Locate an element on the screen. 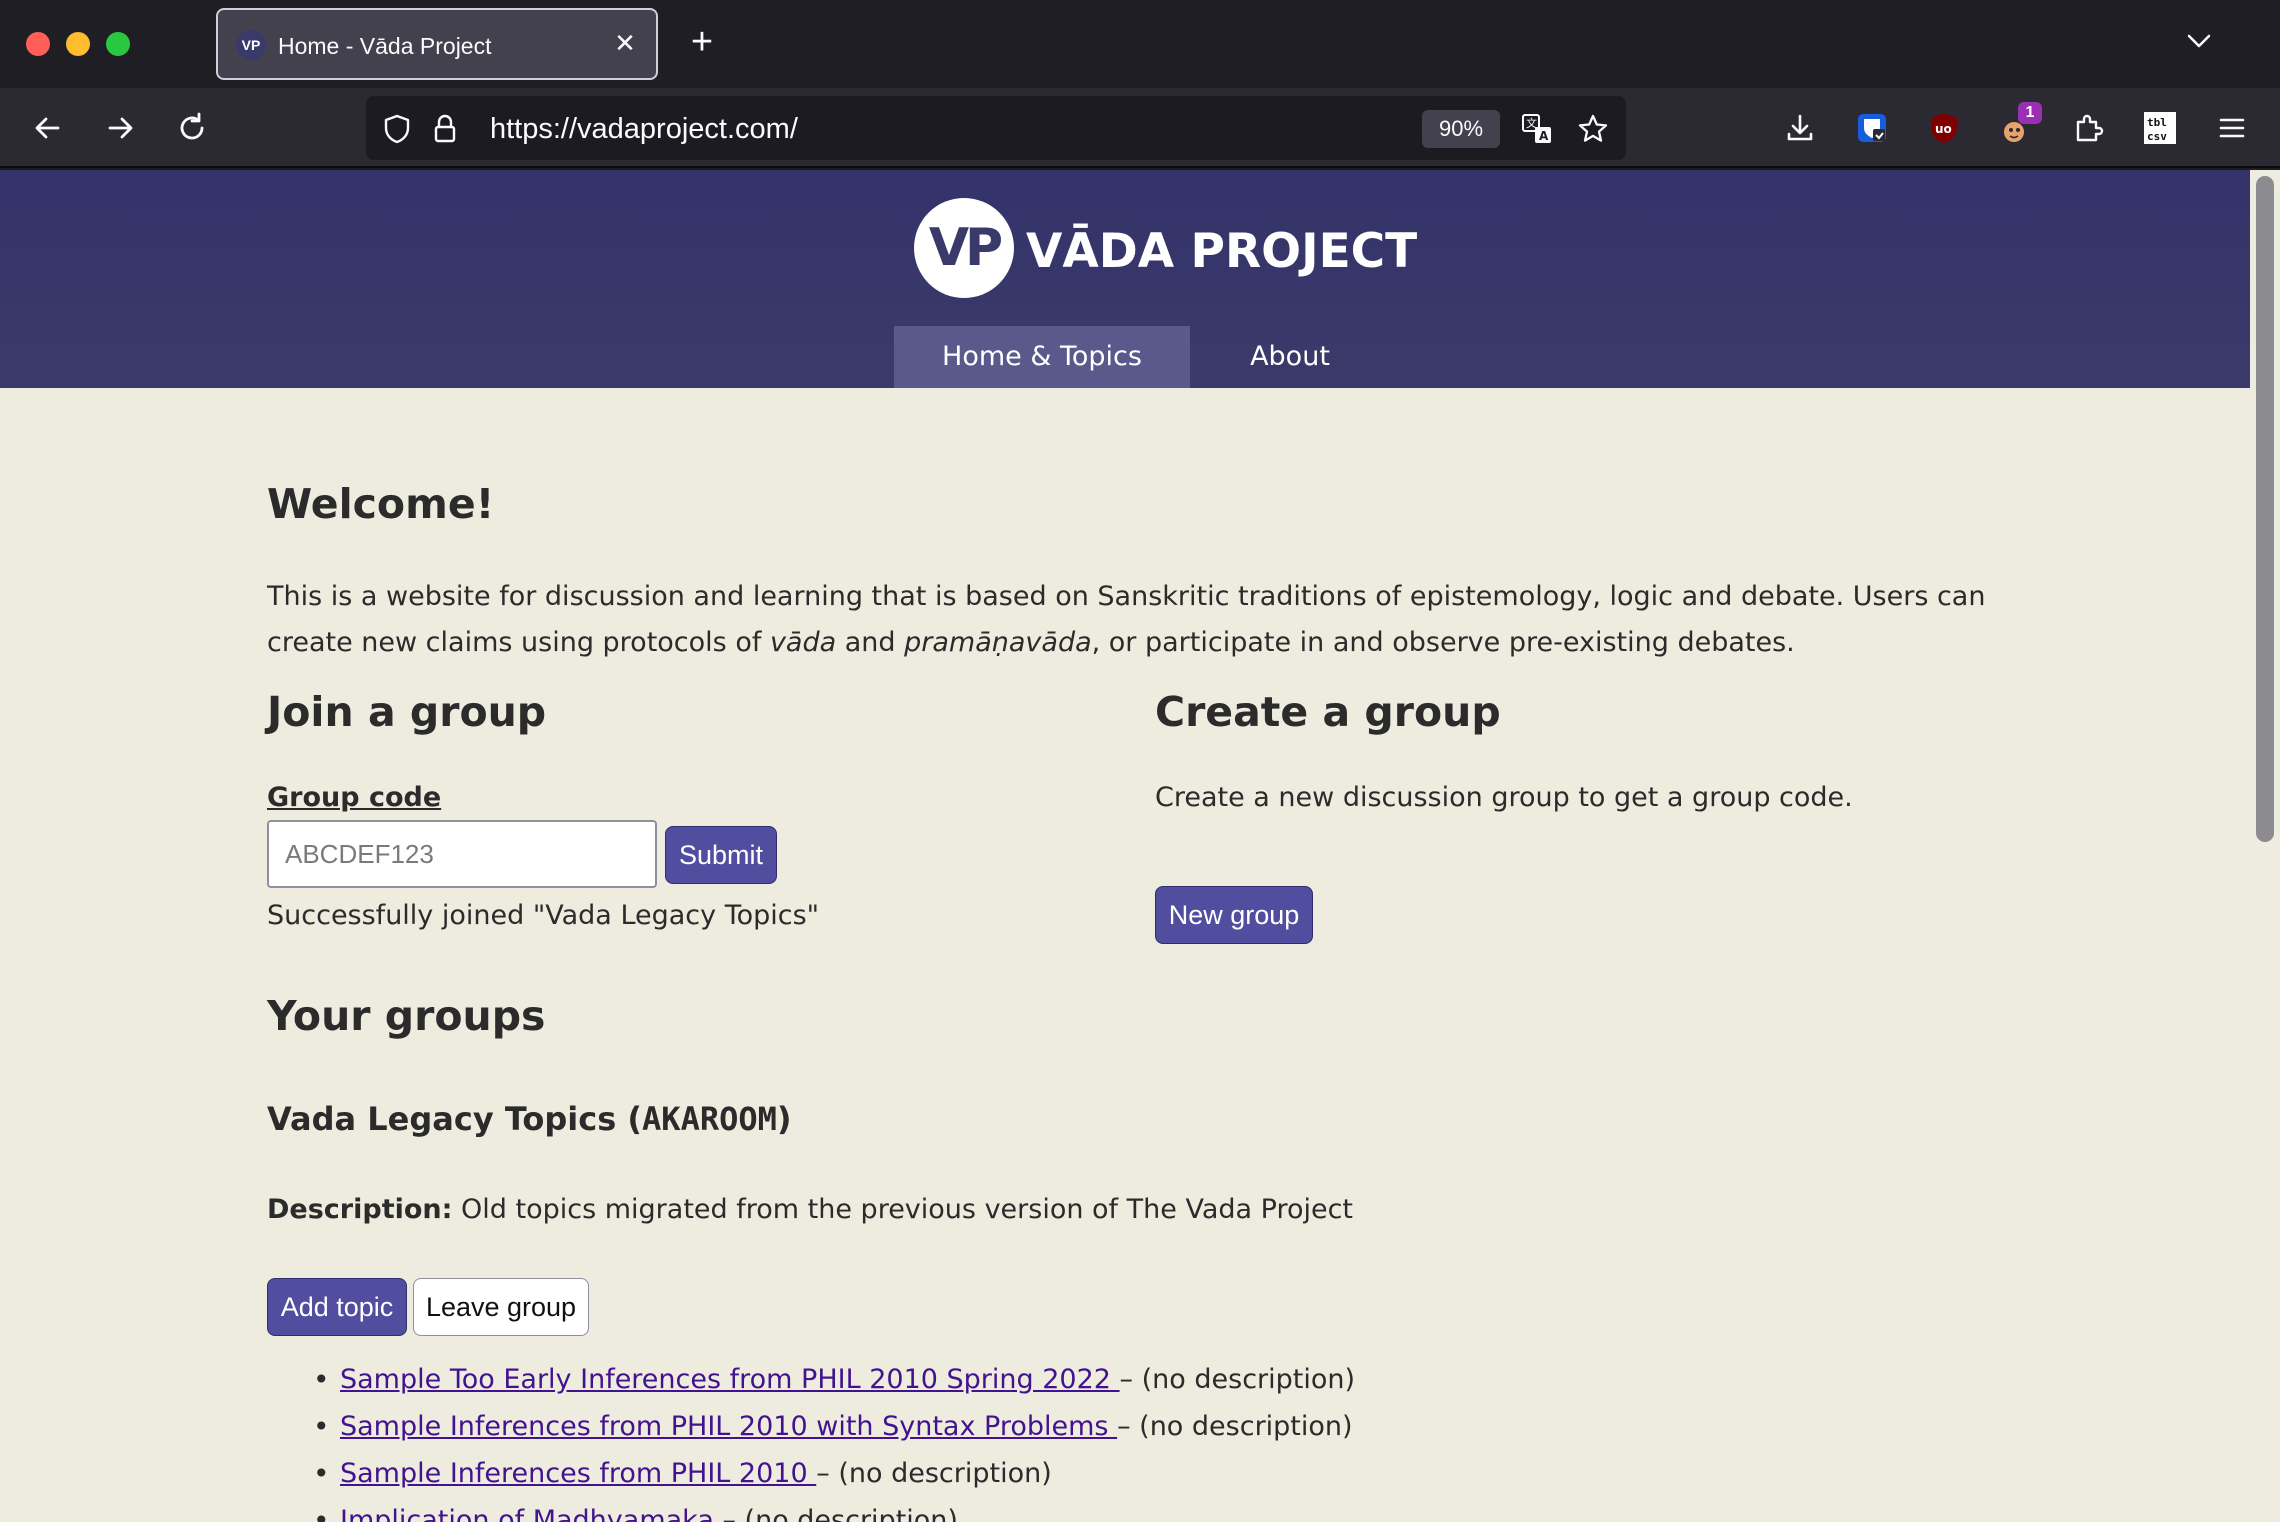 The height and width of the screenshot is (1522, 2280). tab-title: Home - Vāda Project is located at coordinates (385, 46).